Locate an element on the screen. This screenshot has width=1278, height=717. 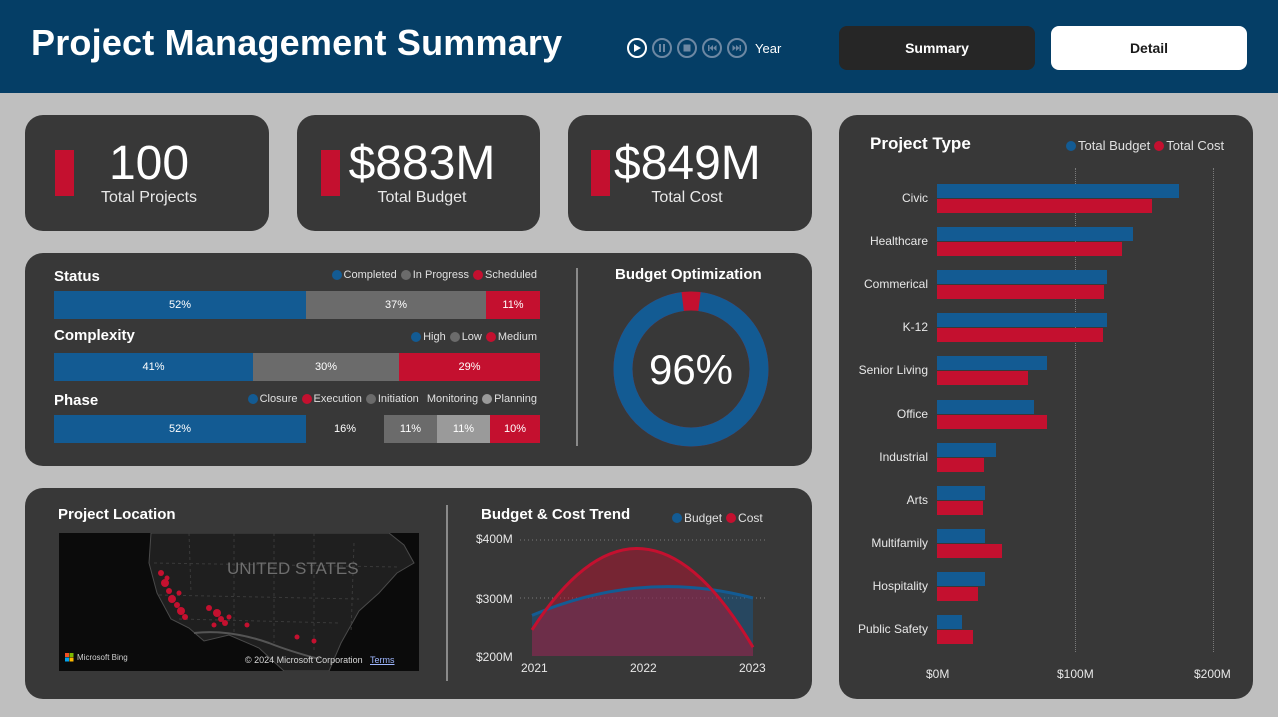
complexity-legend: High Low Medium is located at coordinates (472, 337).